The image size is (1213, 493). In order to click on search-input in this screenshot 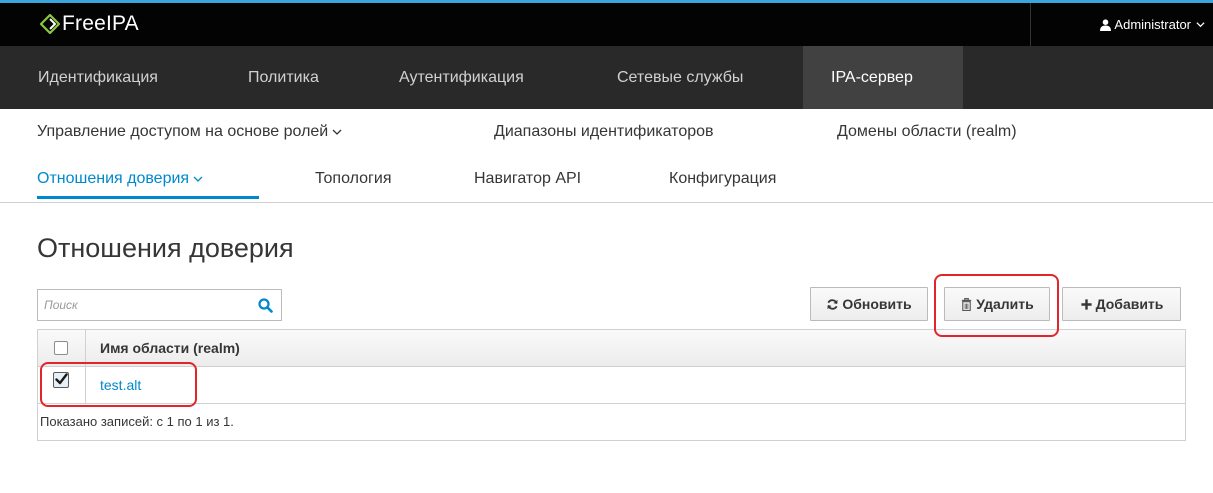, I will do `click(143, 305)`.